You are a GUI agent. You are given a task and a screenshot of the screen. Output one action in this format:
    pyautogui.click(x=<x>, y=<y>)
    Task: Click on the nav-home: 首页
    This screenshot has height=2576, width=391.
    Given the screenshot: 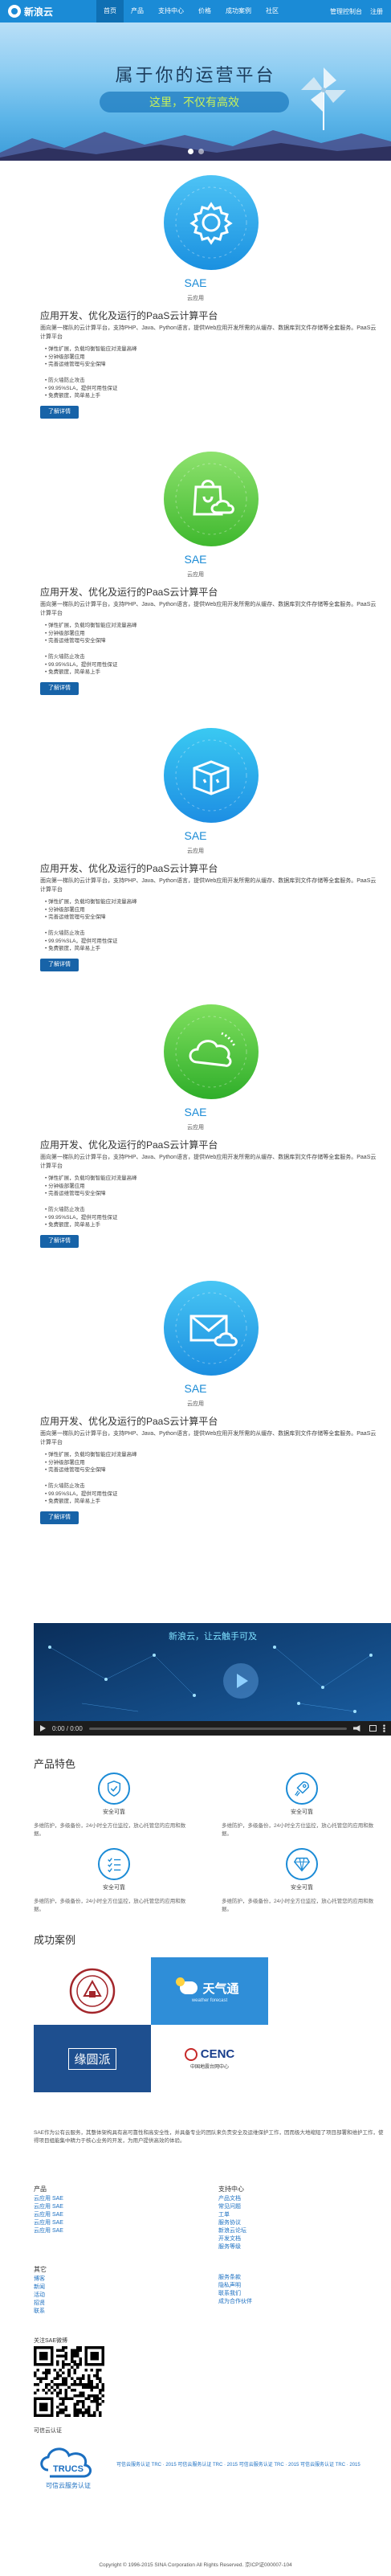 What is the action you would take?
    pyautogui.click(x=110, y=11)
    